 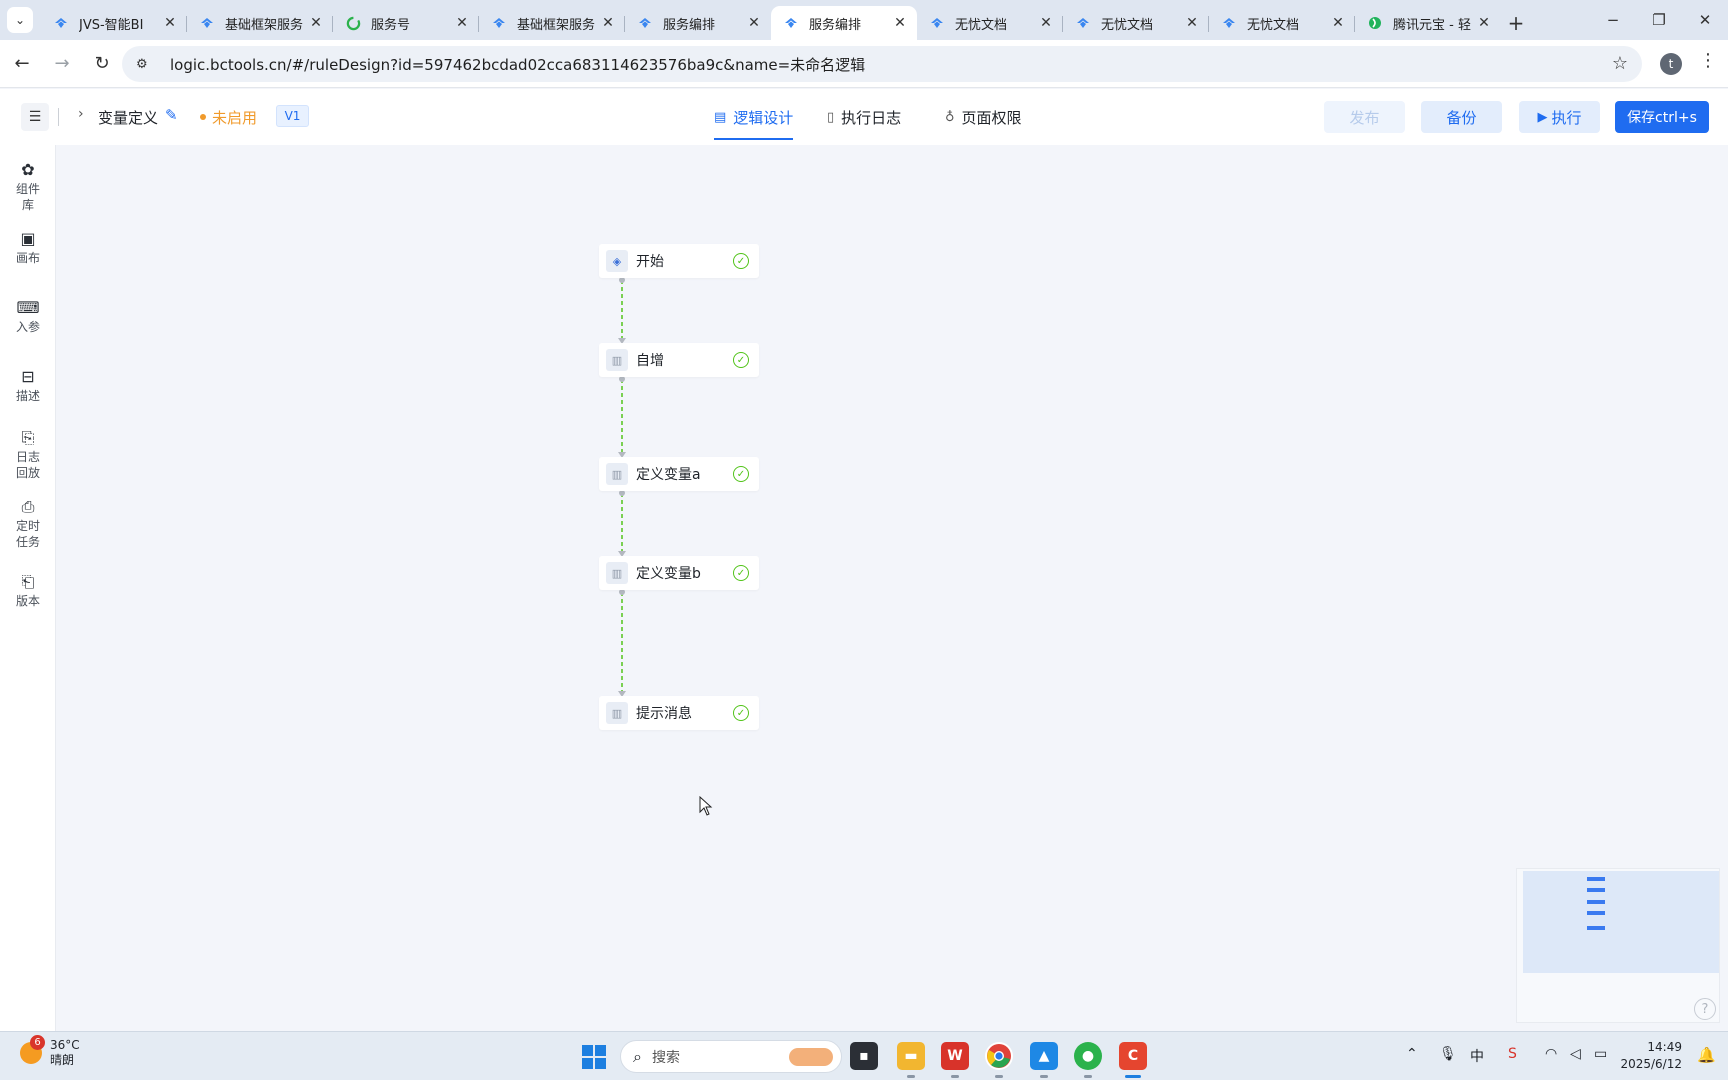 What do you see at coordinates (791, 23) in the screenshot?
I see `jvs-logo-icon` at bounding box center [791, 23].